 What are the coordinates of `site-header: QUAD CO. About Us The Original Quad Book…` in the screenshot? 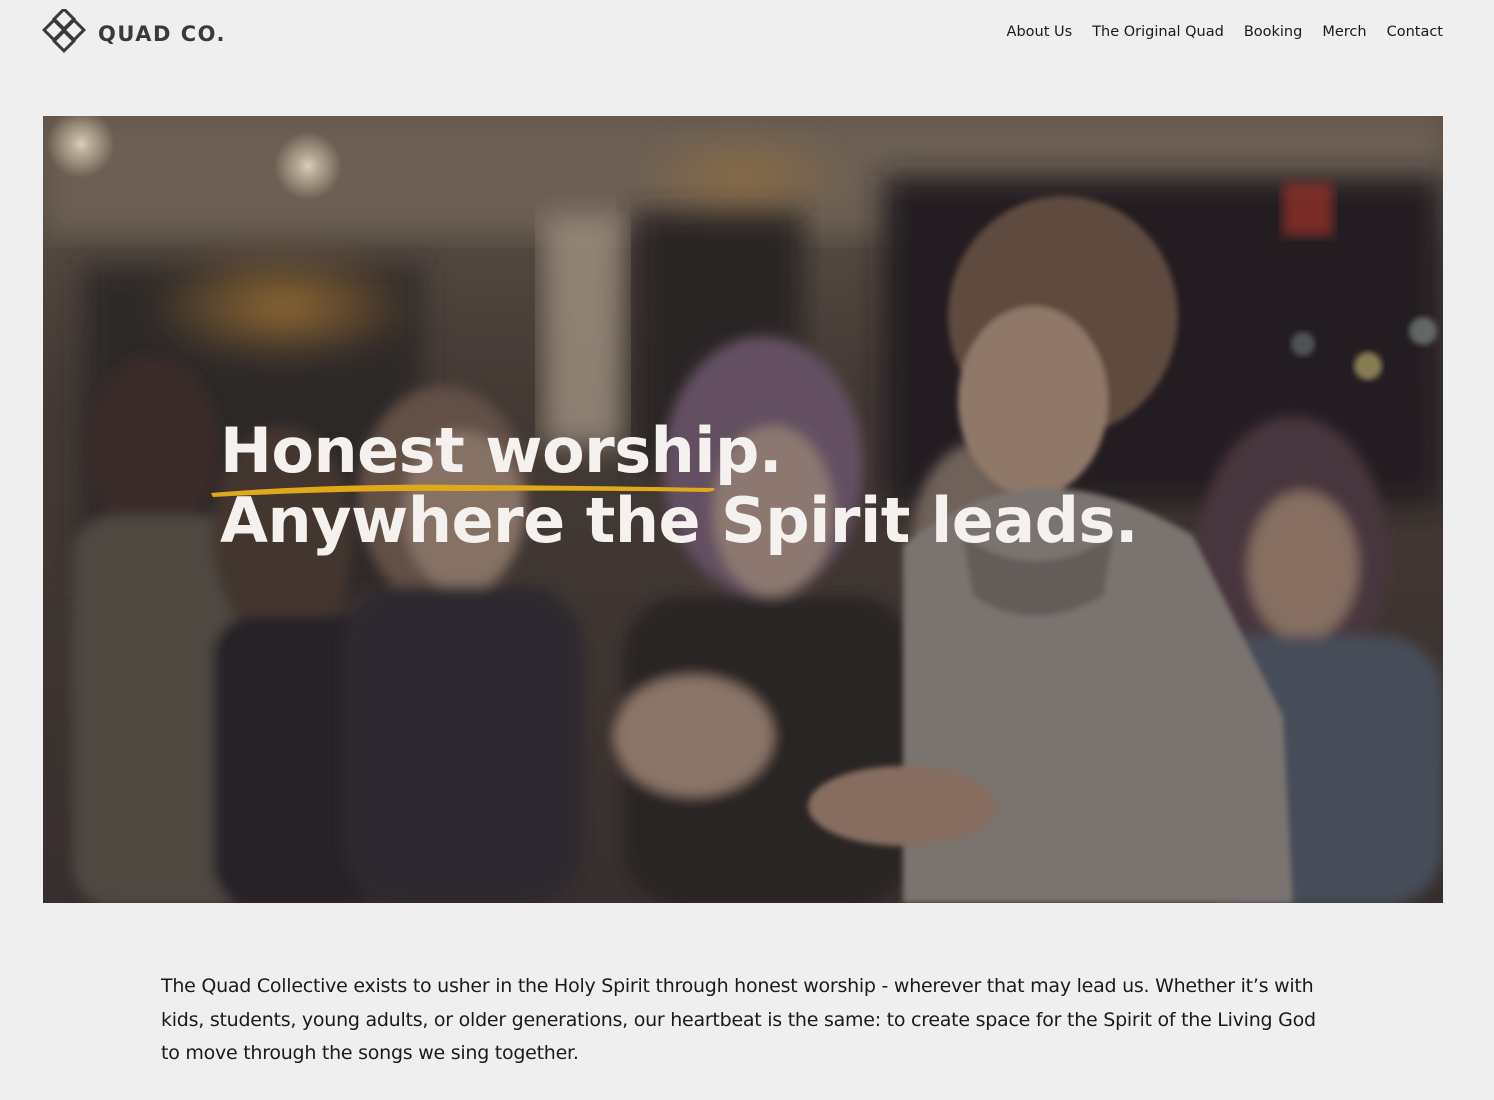 It's located at (747, 35).